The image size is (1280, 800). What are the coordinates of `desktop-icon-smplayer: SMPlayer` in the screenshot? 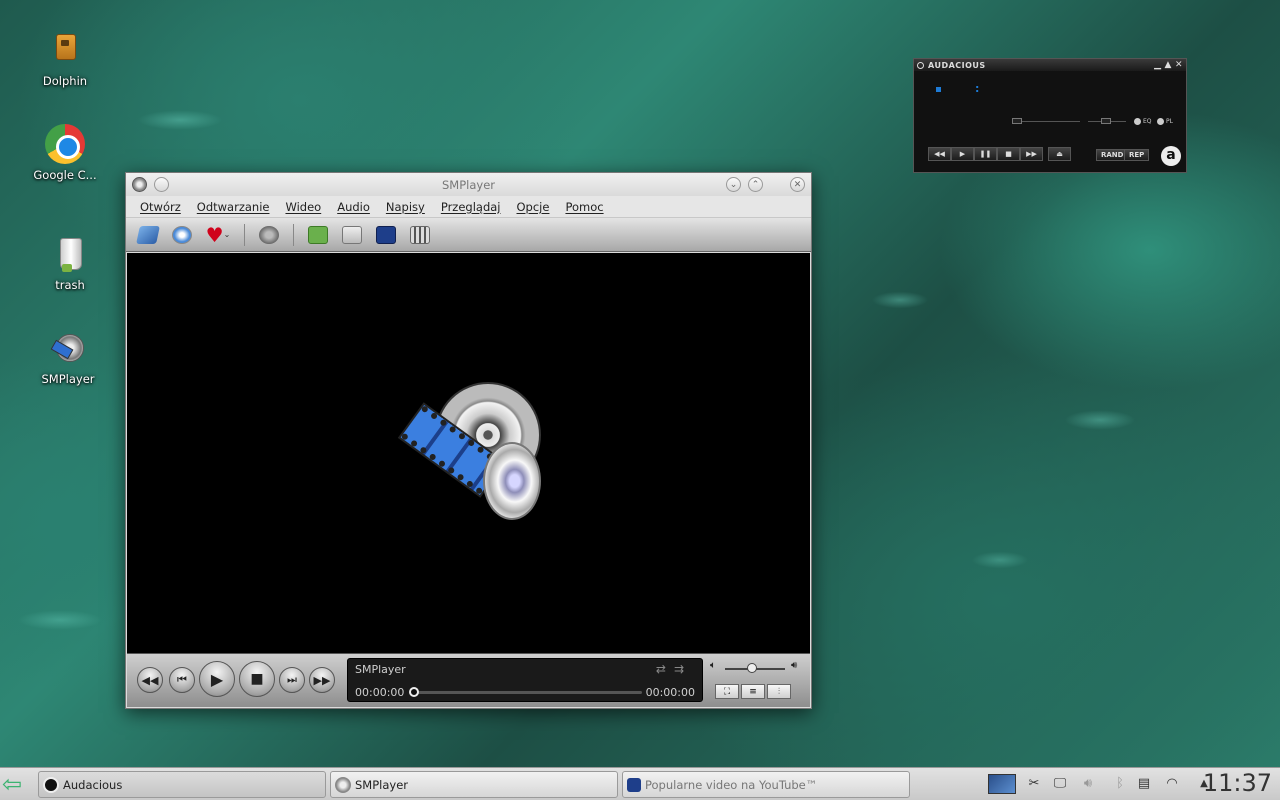 It's located at (68, 357).